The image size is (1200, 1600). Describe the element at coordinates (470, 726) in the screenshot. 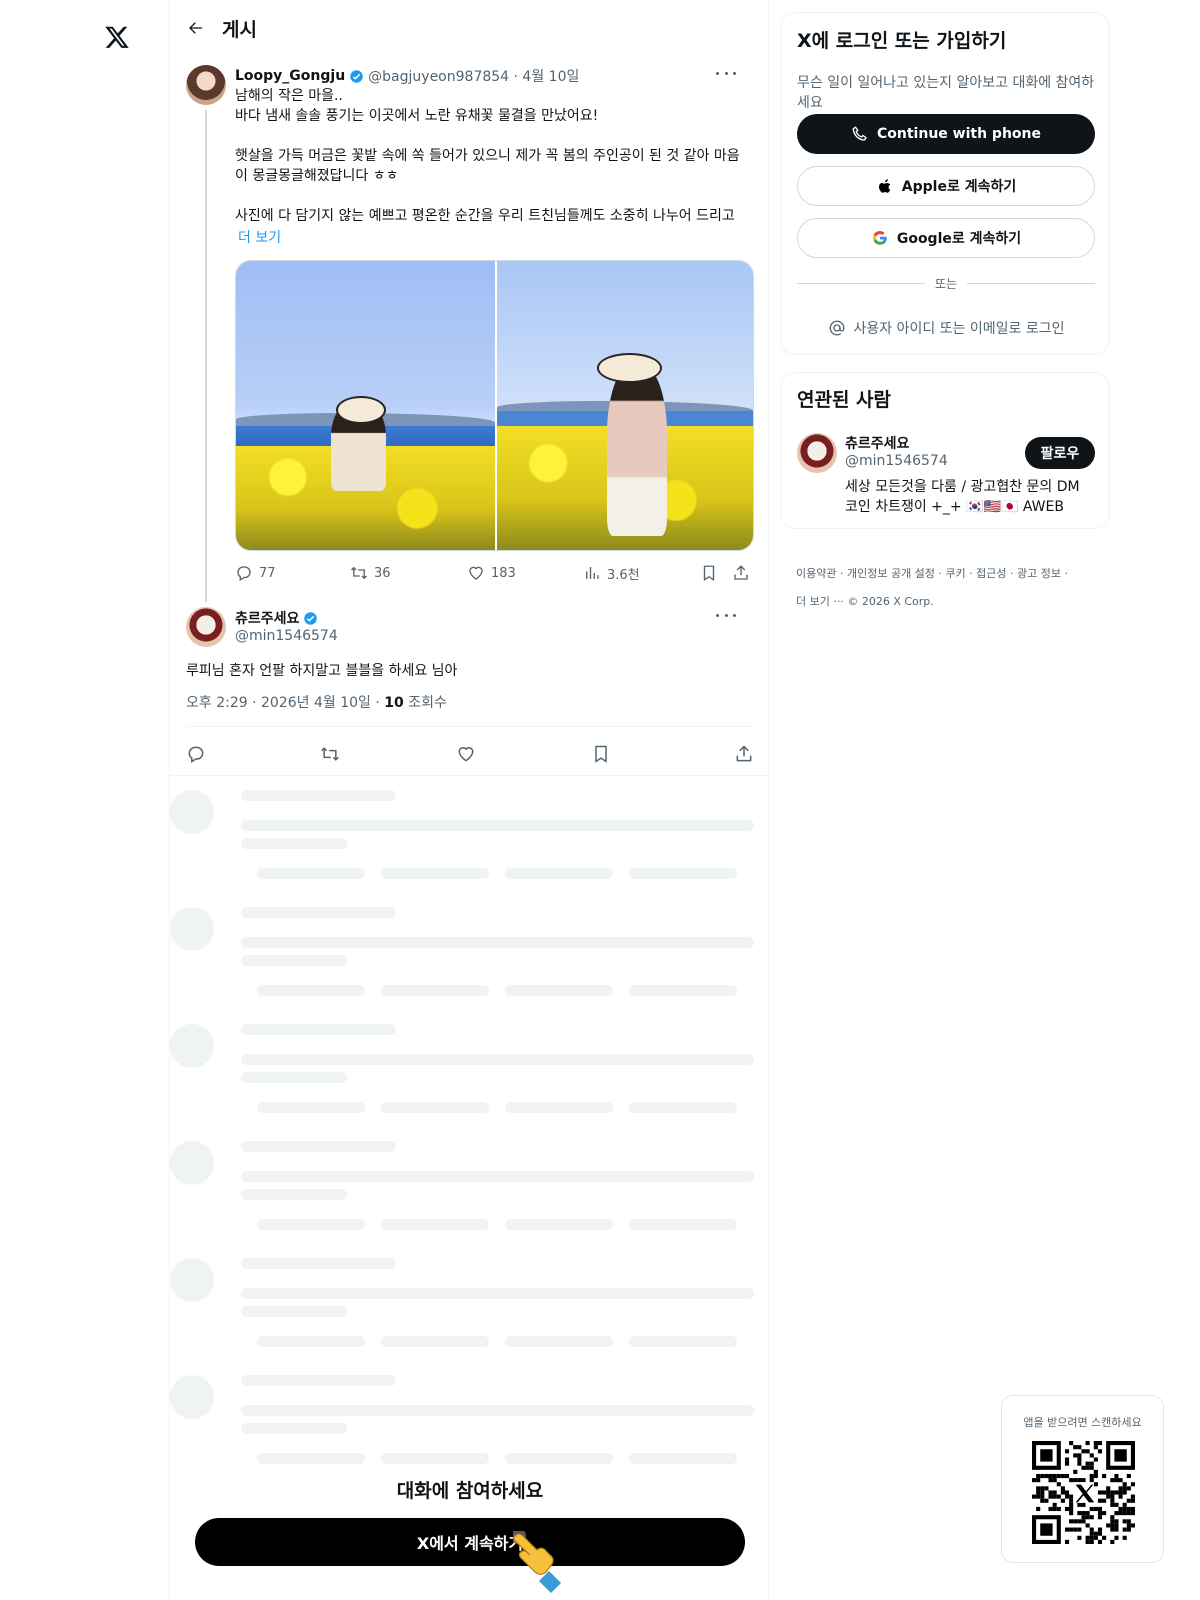

I see `divider` at that location.